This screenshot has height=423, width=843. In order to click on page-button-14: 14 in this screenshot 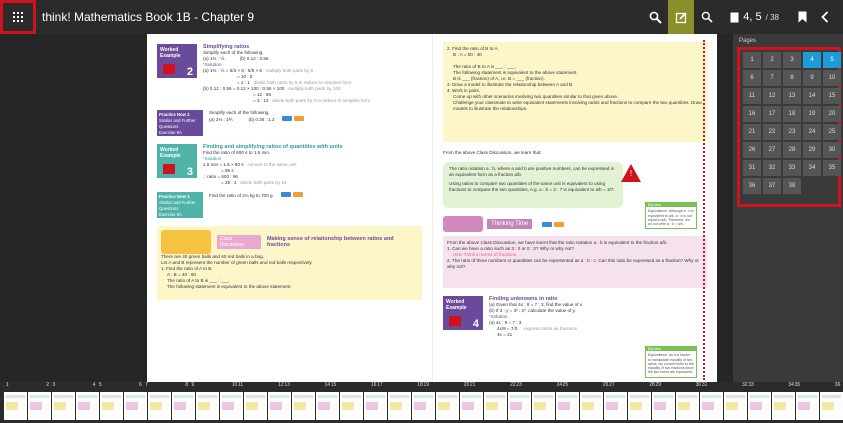, I will do `click(812, 96)`.